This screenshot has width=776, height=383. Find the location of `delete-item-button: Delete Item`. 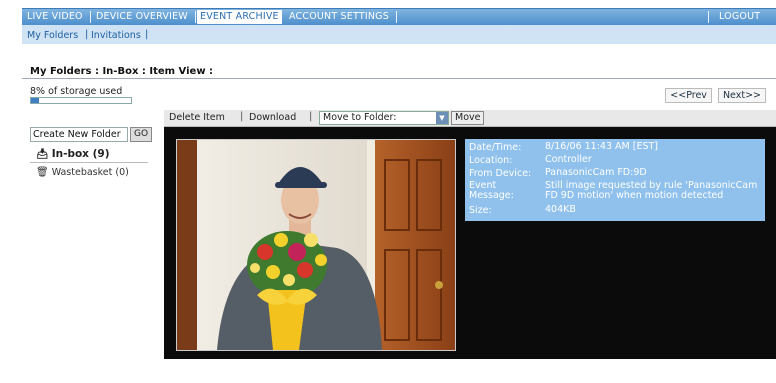

delete-item-button: Delete Item is located at coordinates (197, 117).